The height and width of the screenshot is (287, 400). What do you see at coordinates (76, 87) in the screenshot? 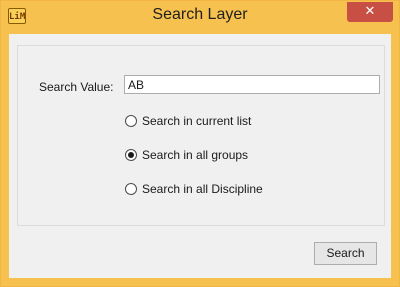
I see `search-value-label: Search Value:` at bounding box center [76, 87].